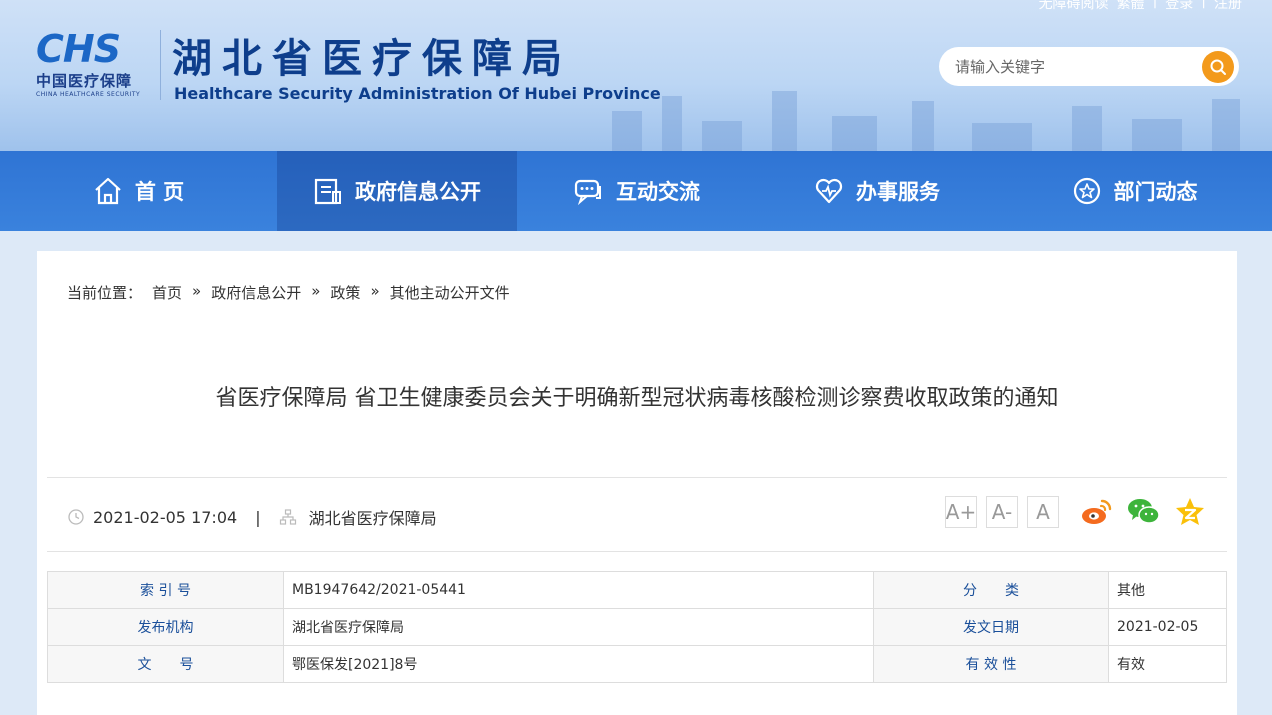 This screenshot has width=1272, height=715. I want to click on logo-en-text: CHINA HEALTHCARE SECURITY, so click(88, 94).